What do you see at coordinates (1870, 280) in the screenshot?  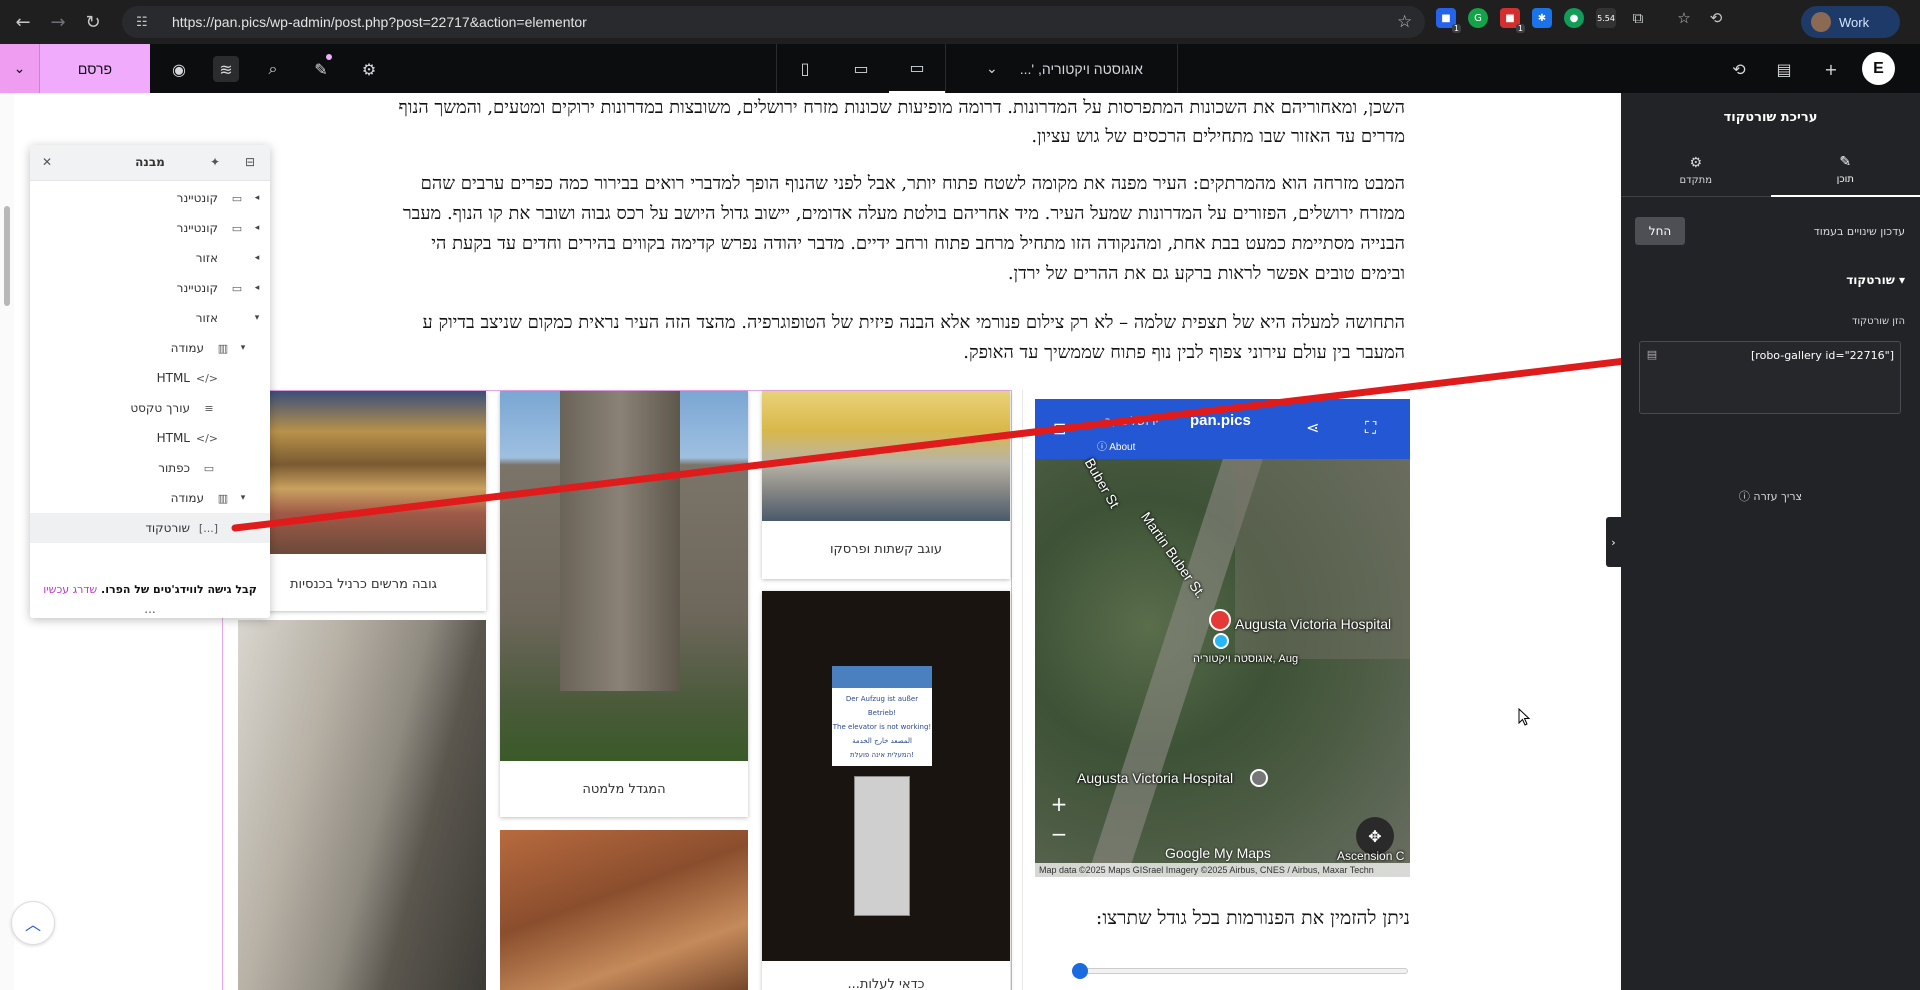 I see `section-title: שורטקוד` at bounding box center [1870, 280].